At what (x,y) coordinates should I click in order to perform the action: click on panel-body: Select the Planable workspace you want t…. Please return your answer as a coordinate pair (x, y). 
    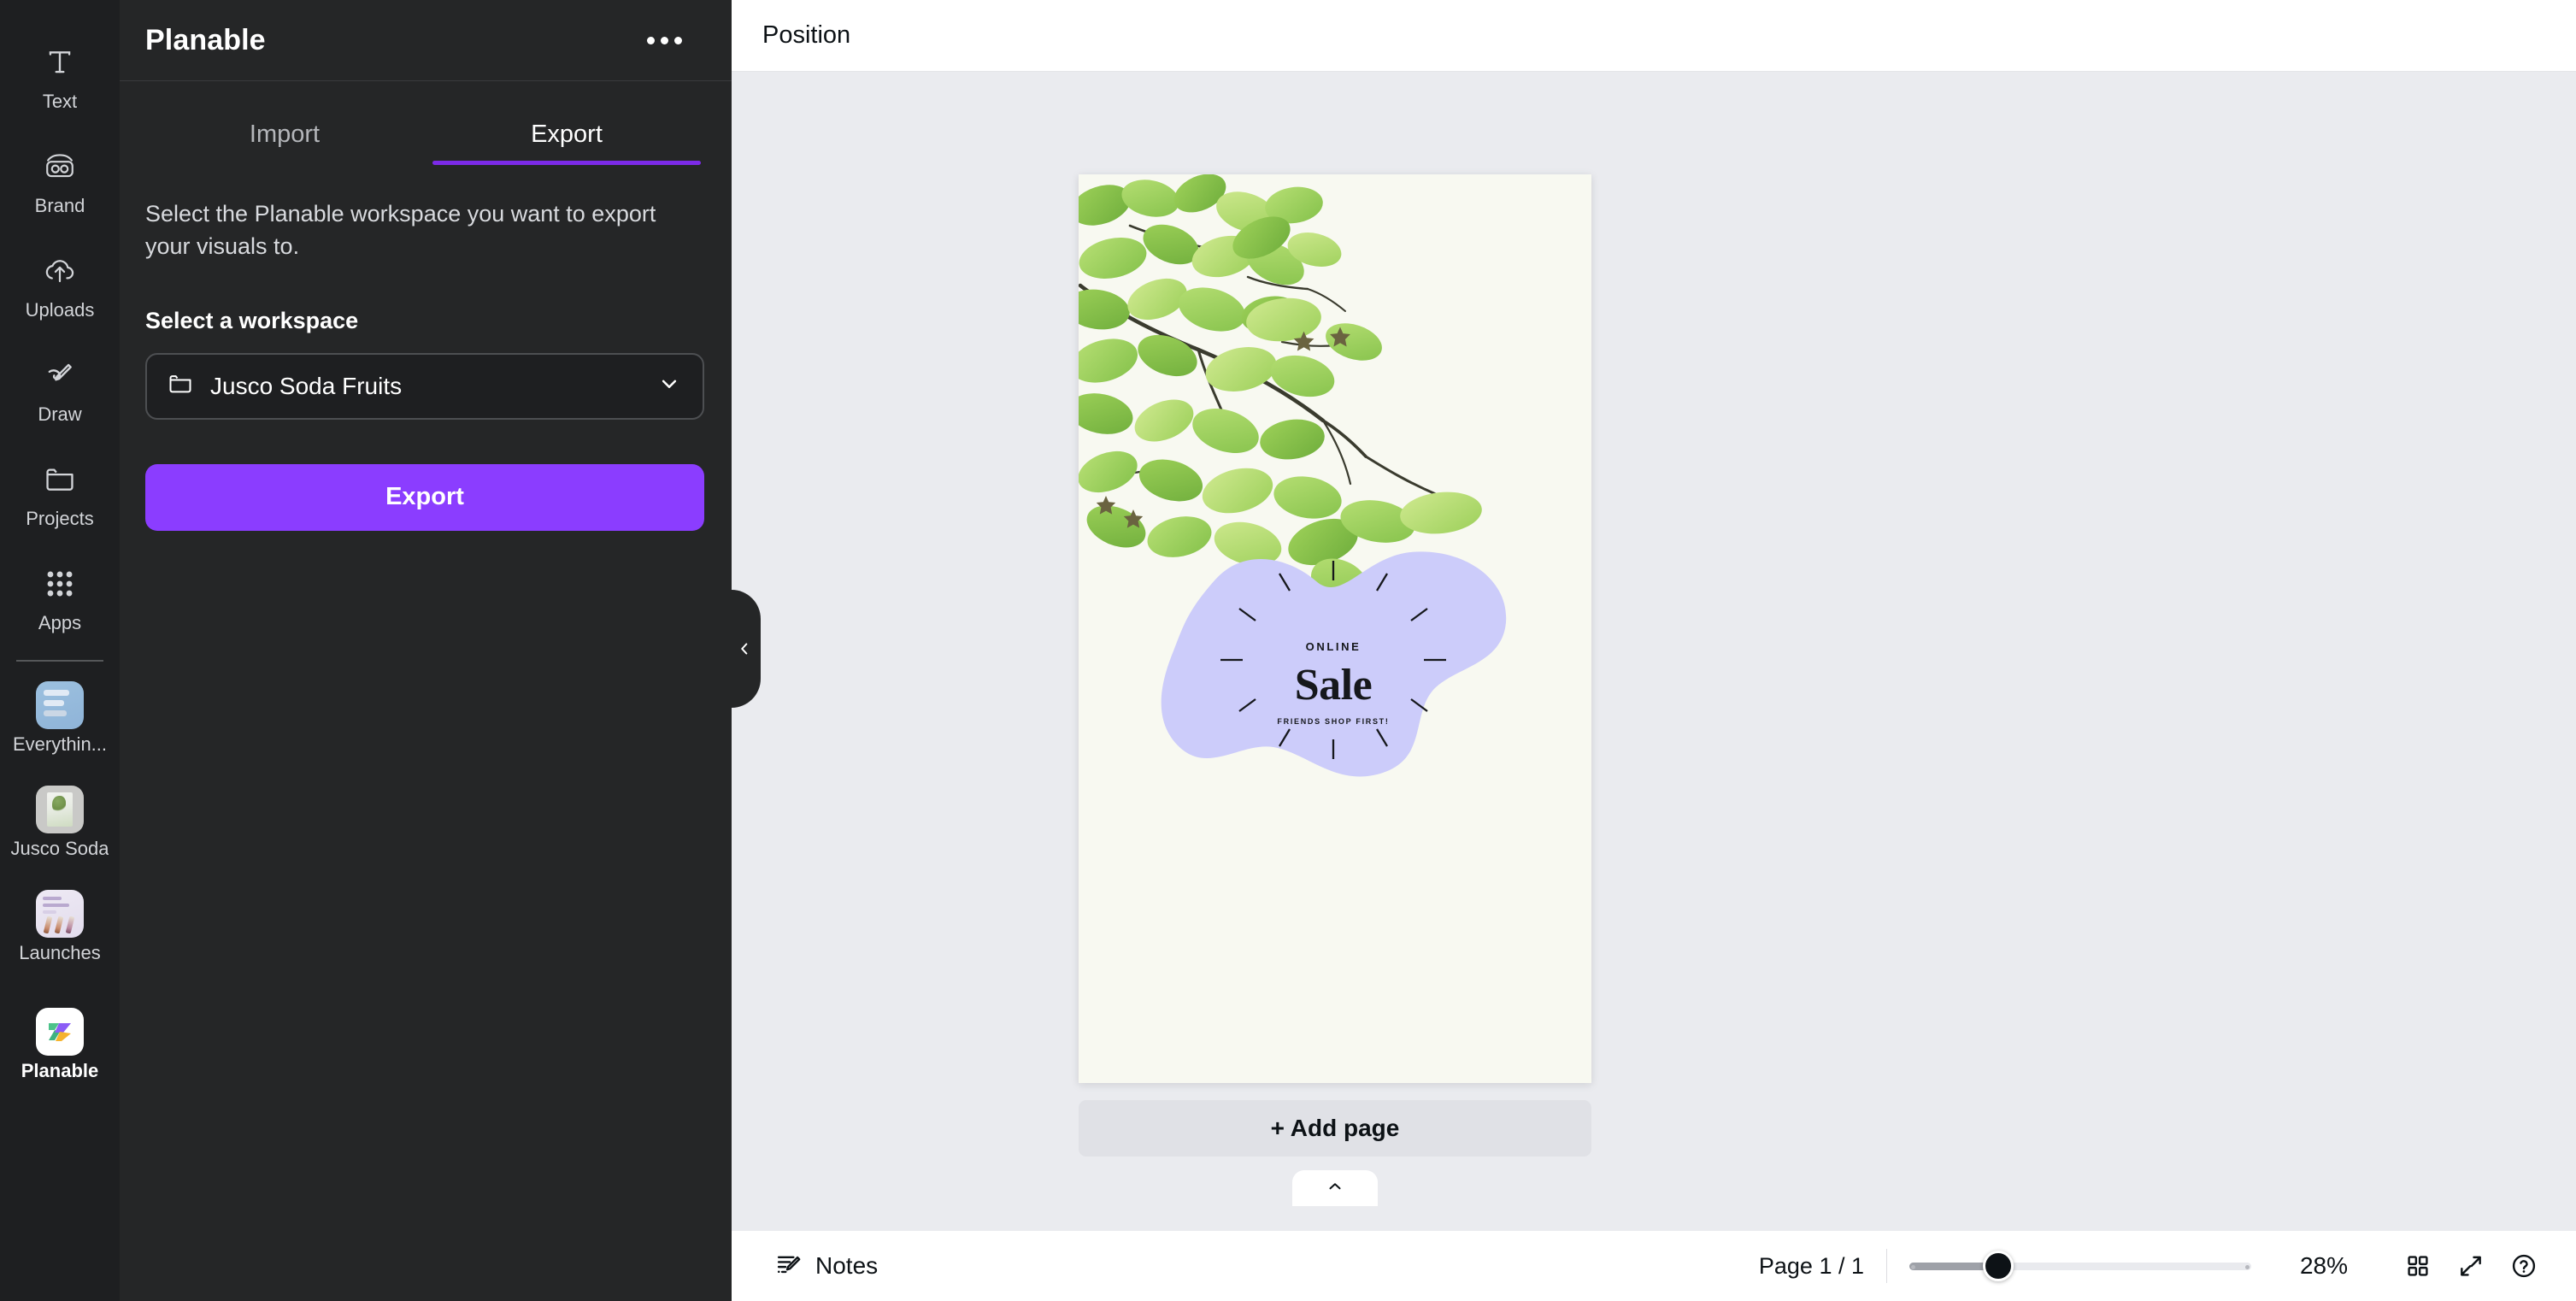
    Looking at the image, I should click on (426, 353).